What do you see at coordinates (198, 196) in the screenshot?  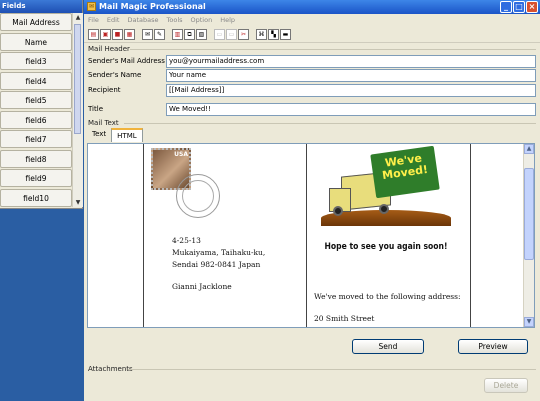 I see `postmark-inner` at bounding box center [198, 196].